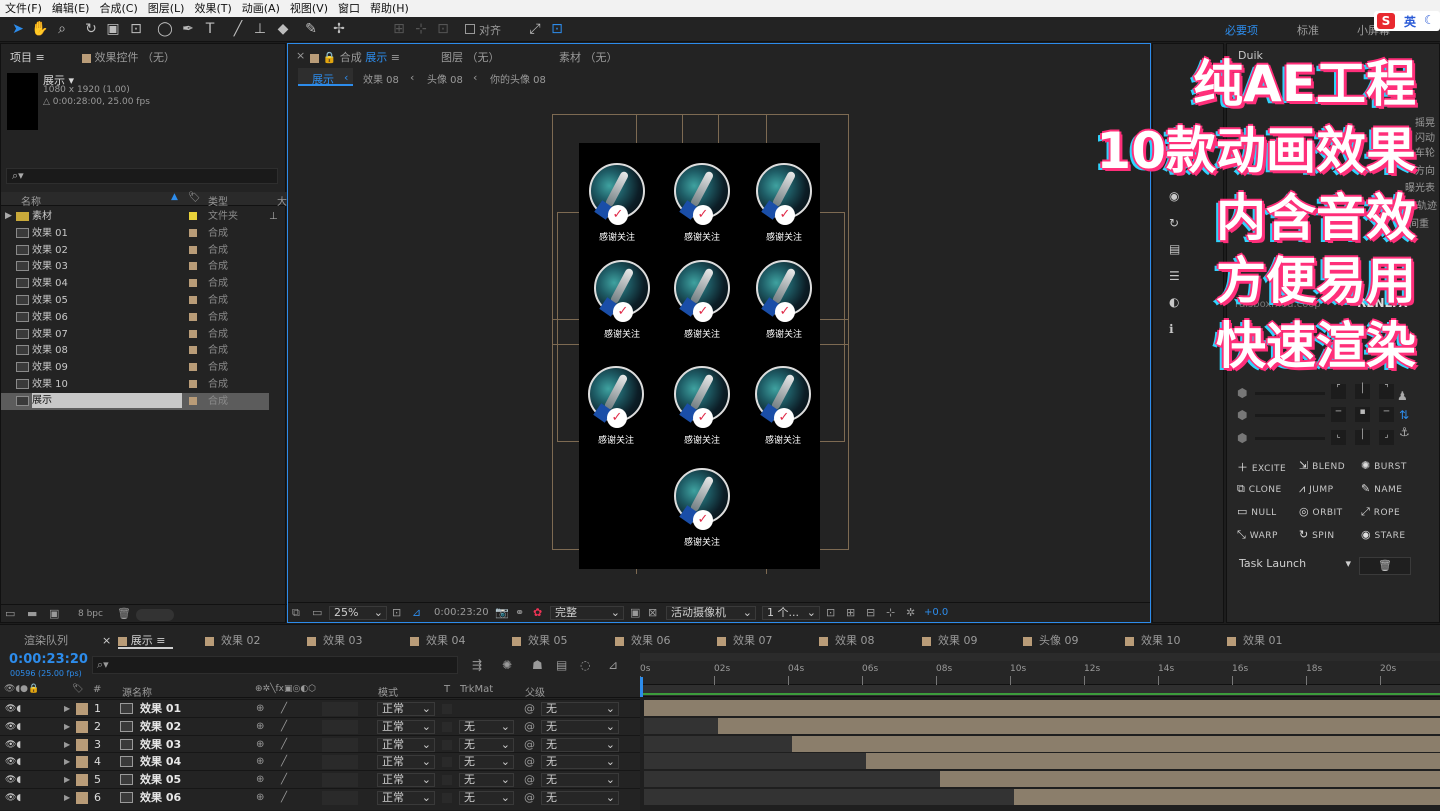 This screenshot has height=811, width=1440. I want to click on anchor-b: │, so click(1362, 437).